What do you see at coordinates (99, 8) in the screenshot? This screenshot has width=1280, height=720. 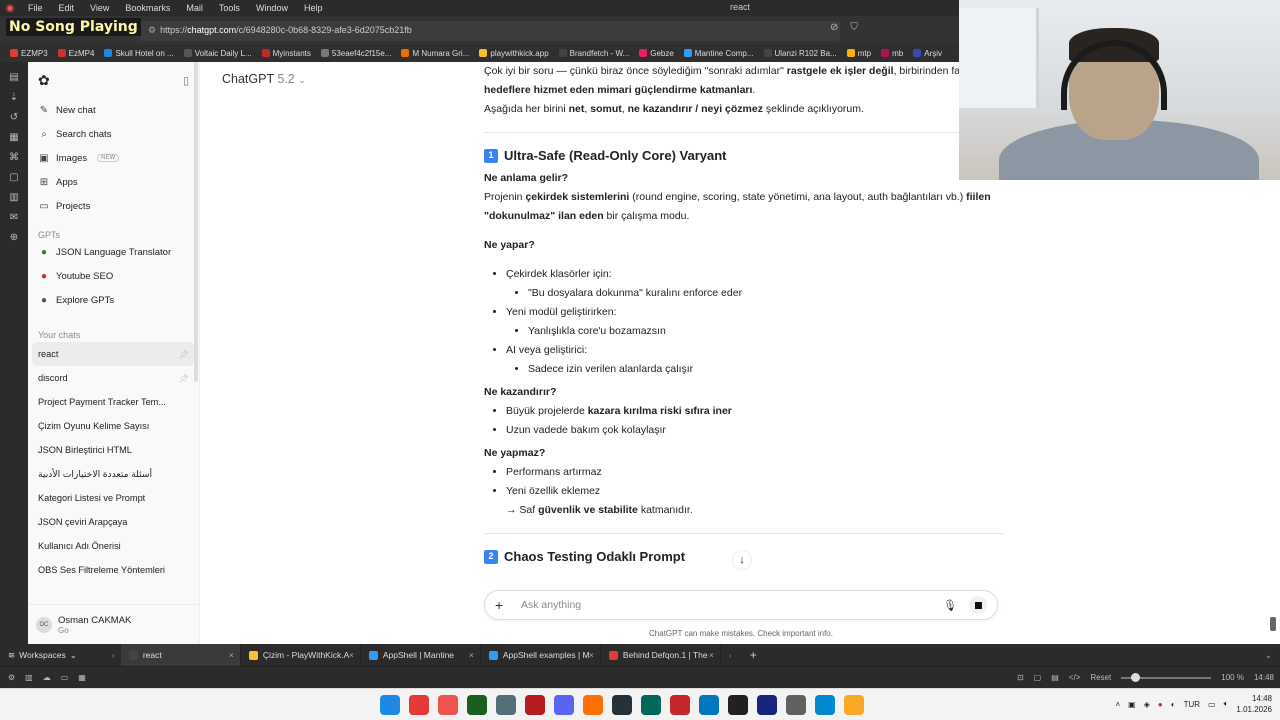 I see `menu-view: View` at bounding box center [99, 8].